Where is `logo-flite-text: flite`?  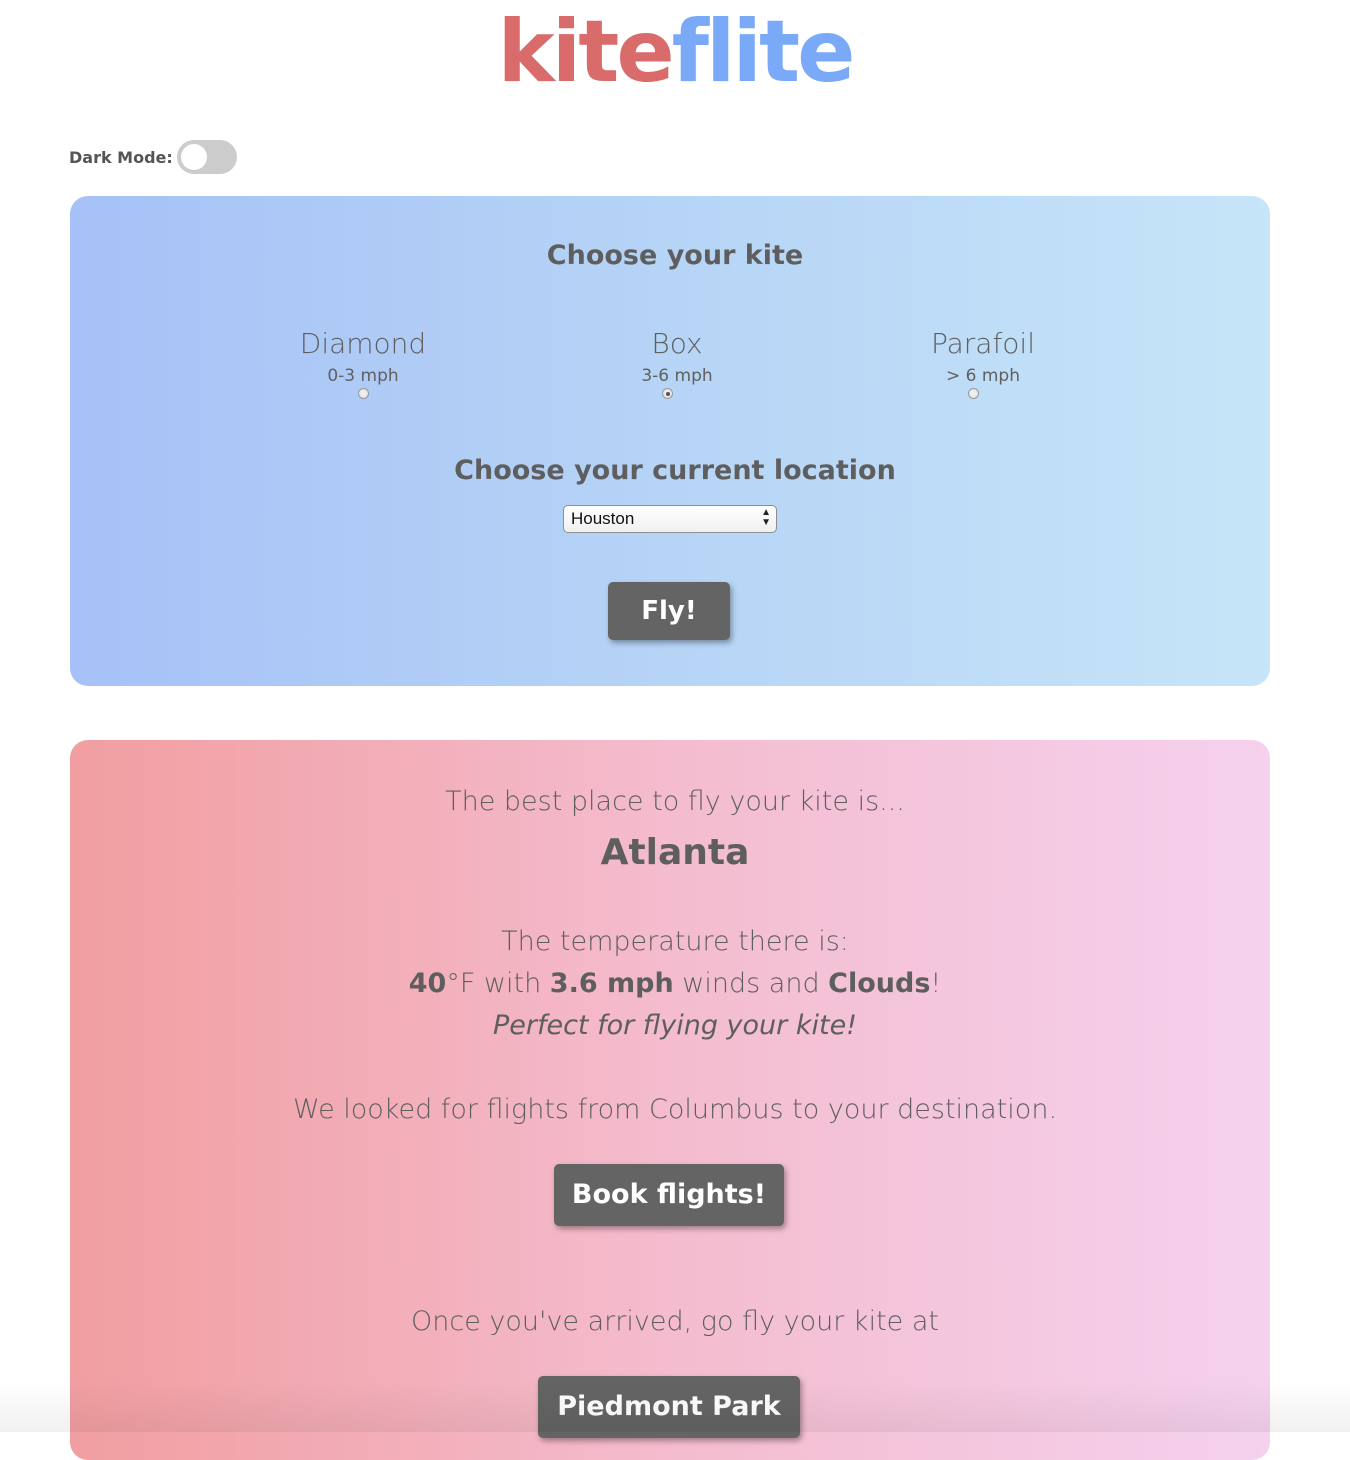 logo-flite-text: flite is located at coordinates (763, 52).